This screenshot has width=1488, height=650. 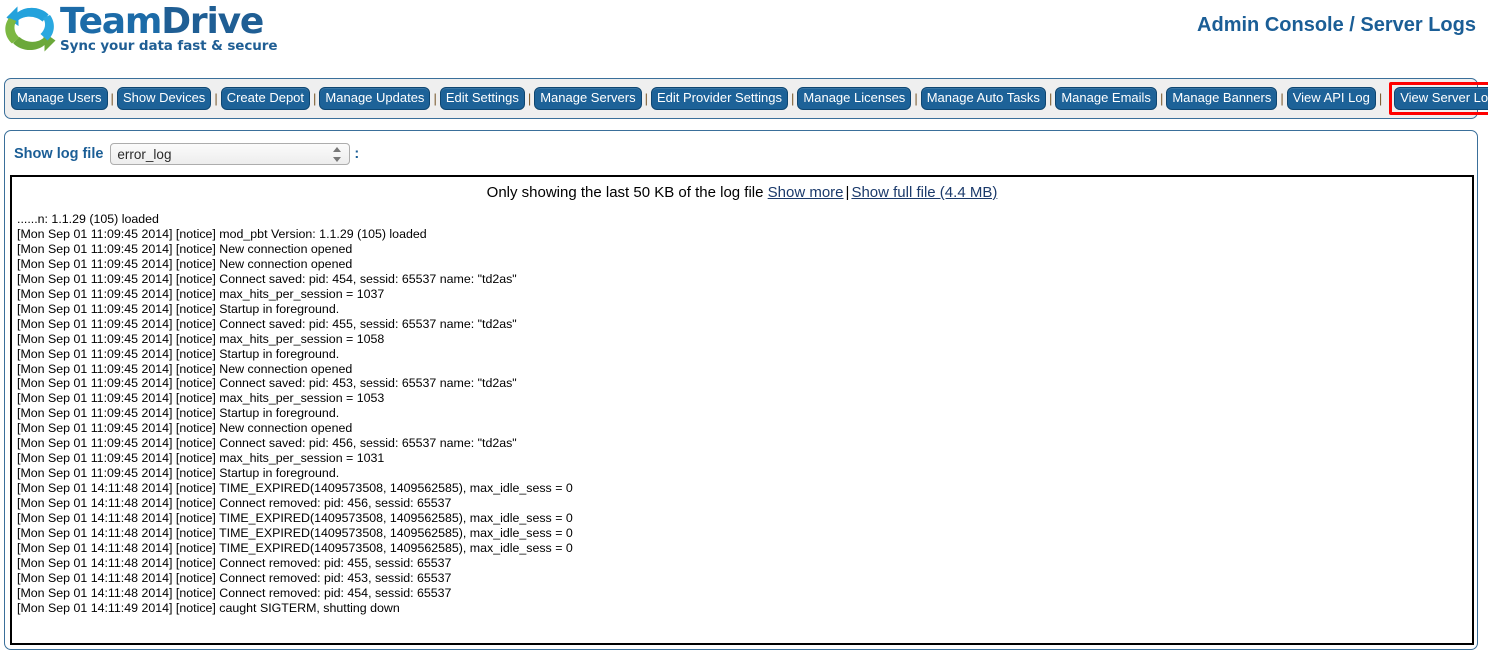 I want to click on logo-title-drive: Drive, so click(x=212, y=21).